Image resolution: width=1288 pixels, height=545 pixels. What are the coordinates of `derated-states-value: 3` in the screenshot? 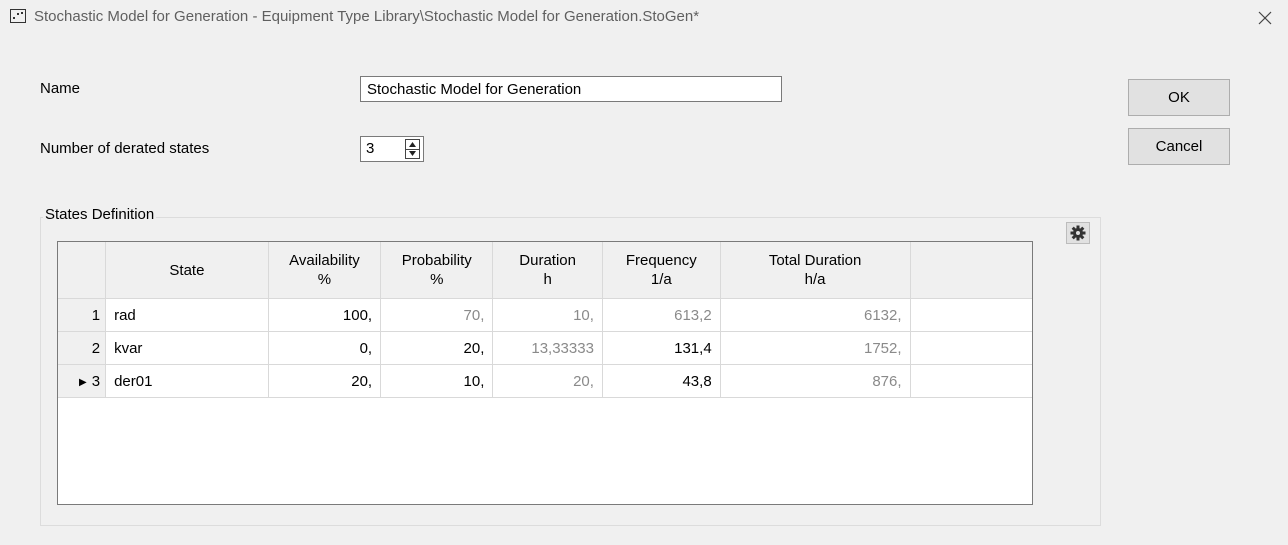 It's located at (370, 148).